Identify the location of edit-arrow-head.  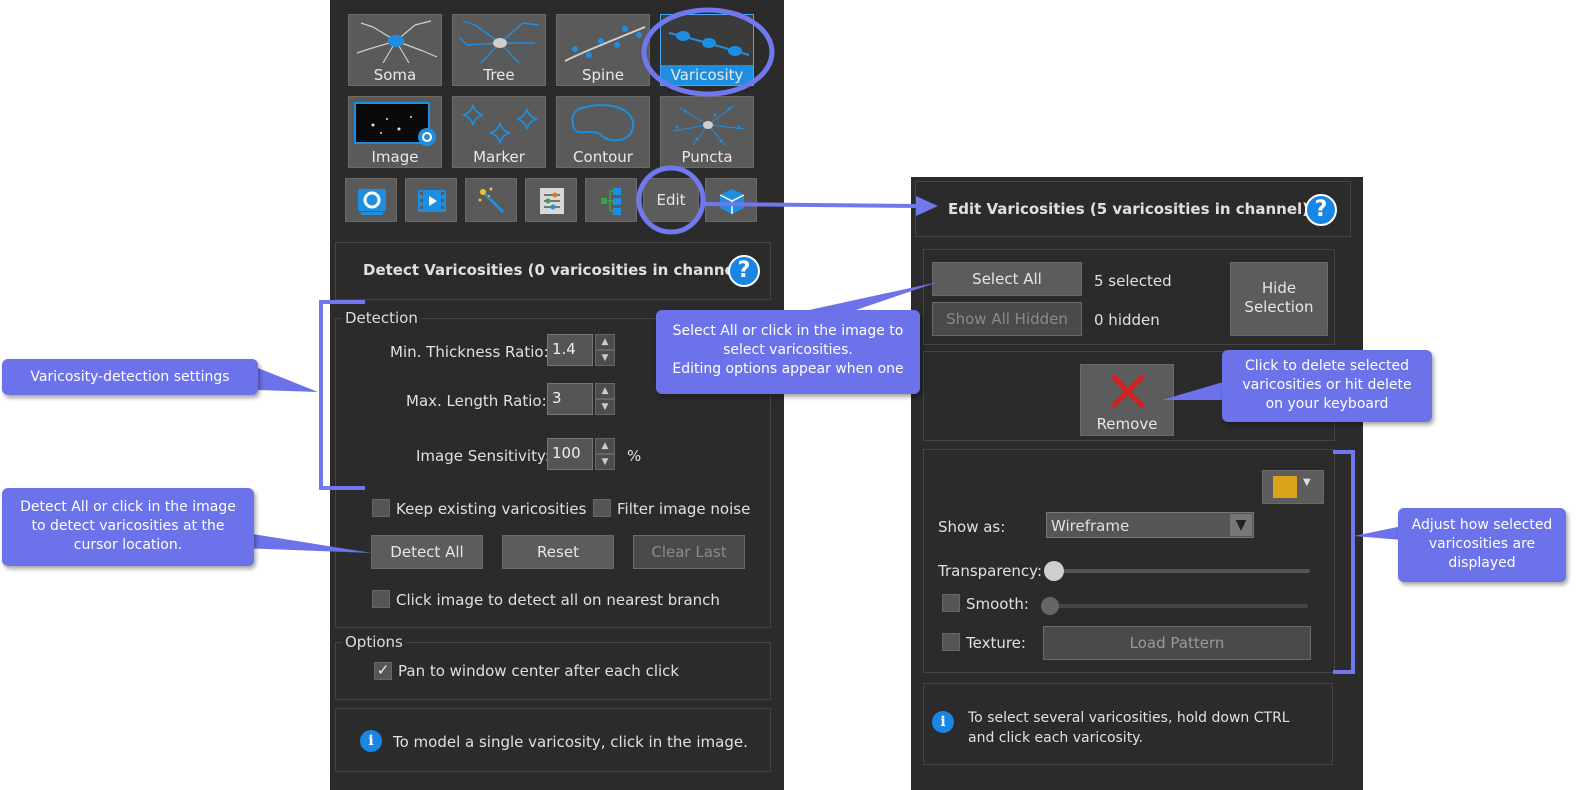
(927, 206).